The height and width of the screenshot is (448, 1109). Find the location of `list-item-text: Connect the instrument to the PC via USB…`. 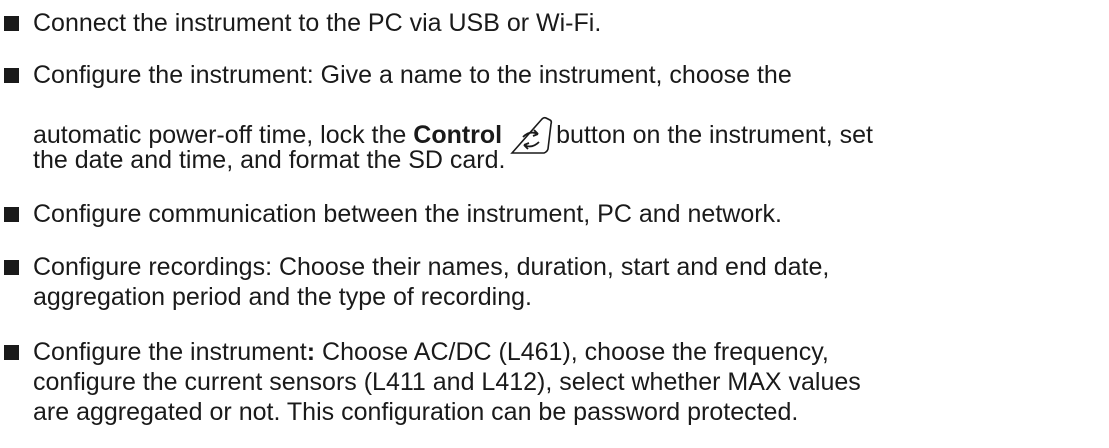

list-item-text: Connect the instrument to the PC via USB… is located at coordinates (317, 23).